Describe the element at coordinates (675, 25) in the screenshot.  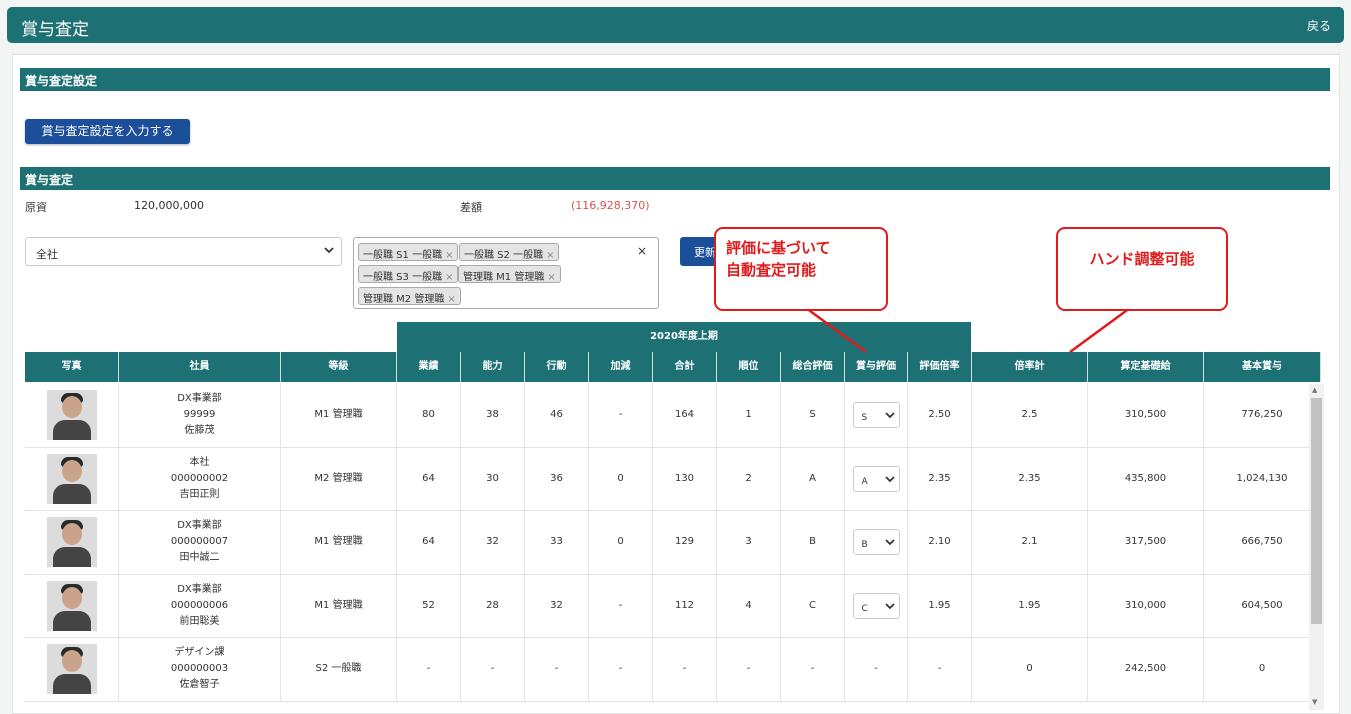
I see `top-header-bar: 賞与査定 戻る` at that location.